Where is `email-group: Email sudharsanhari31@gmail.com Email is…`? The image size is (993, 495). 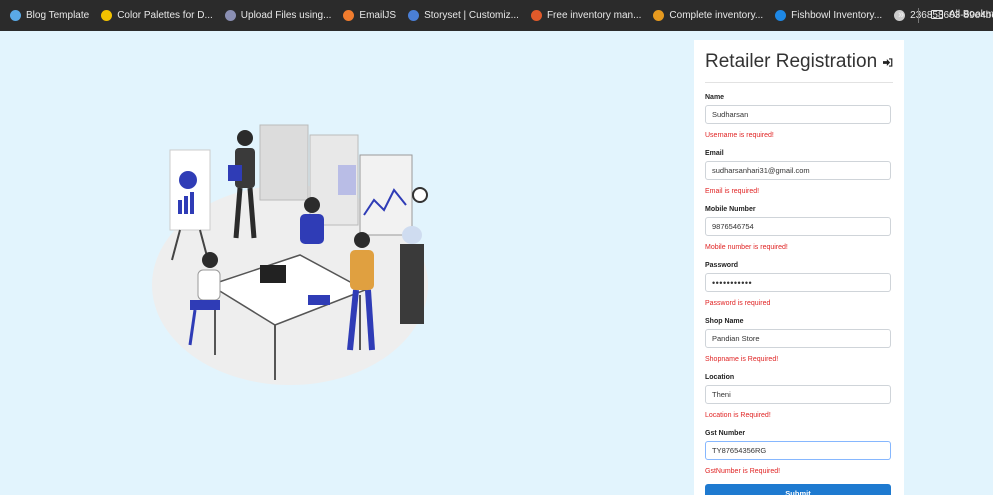 email-group: Email sudharsanhari31@gmail.com Email is… is located at coordinates (799, 172).